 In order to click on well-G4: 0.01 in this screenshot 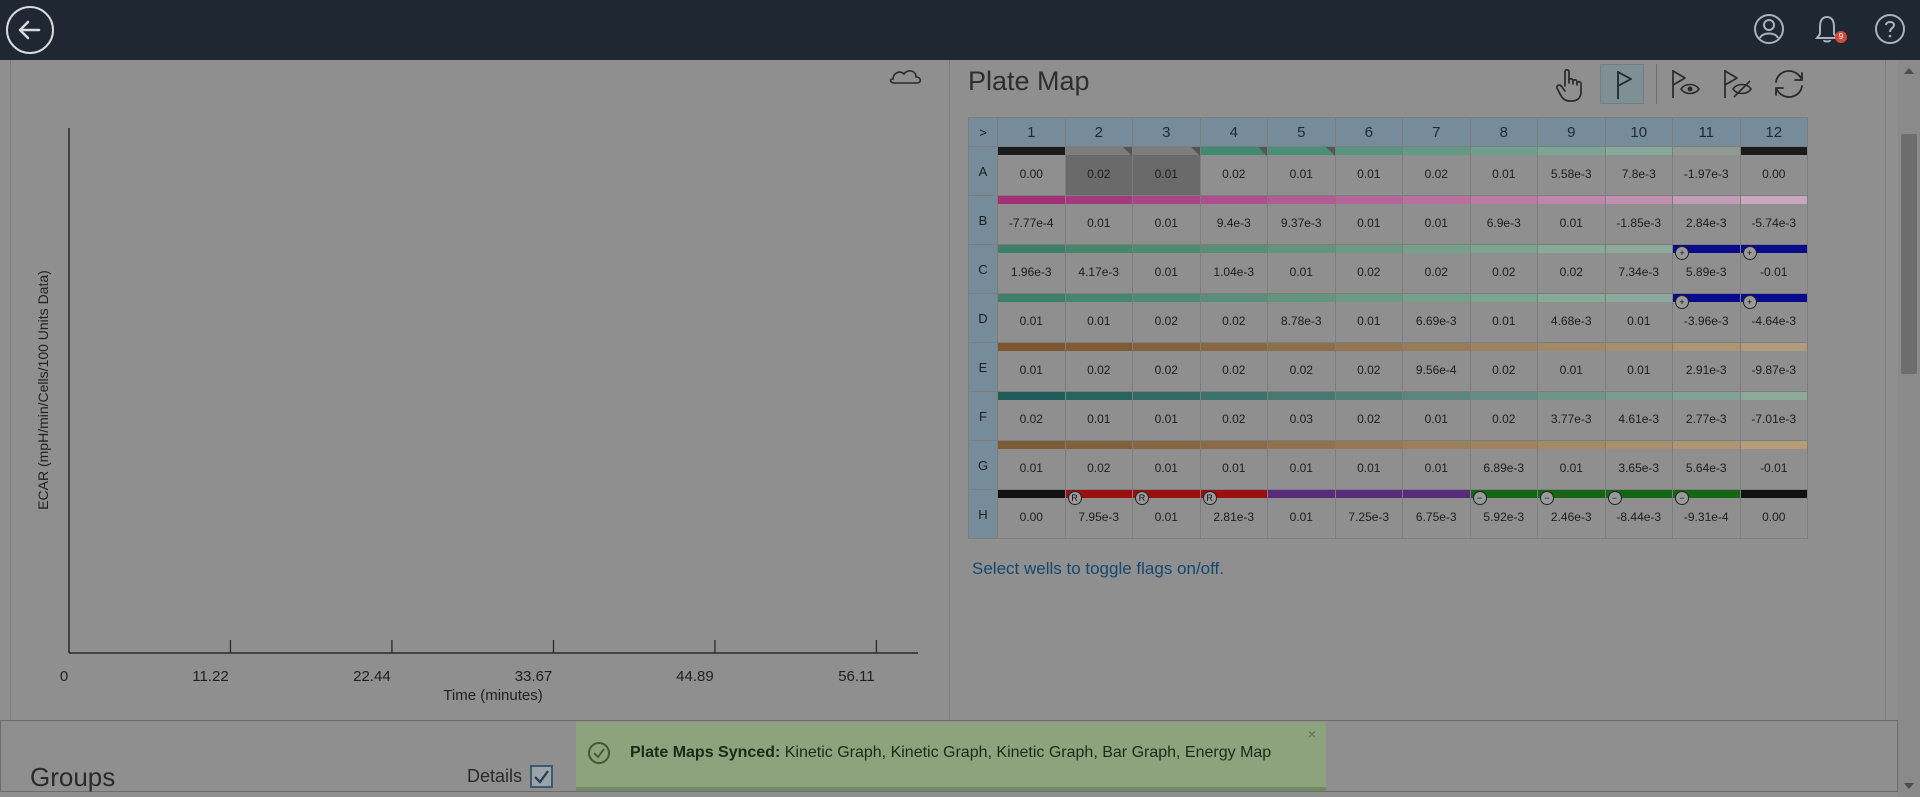, I will do `click(1233, 465)`.